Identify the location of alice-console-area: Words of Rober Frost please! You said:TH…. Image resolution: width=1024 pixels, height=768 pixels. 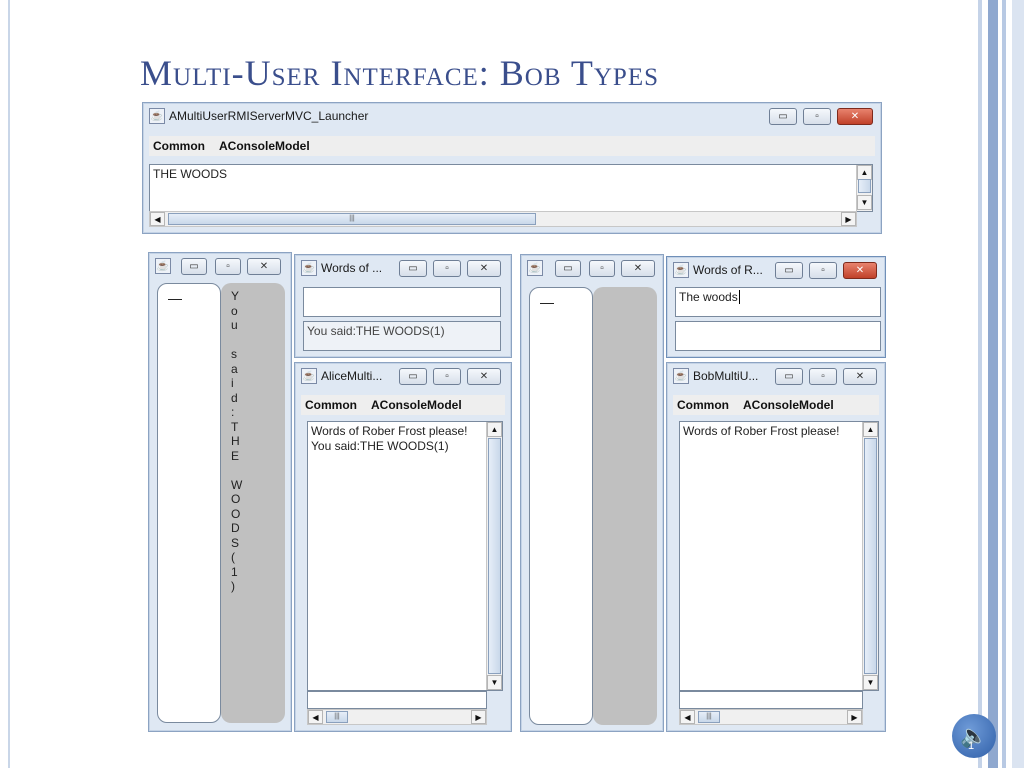
(405, 556).